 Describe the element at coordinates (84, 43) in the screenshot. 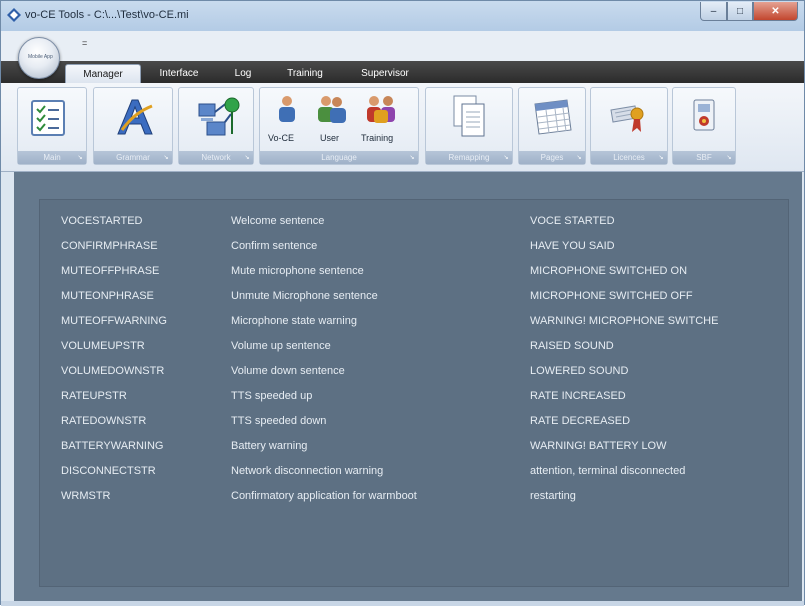

I see `quick-access-toolbar-icon: =` at that location.